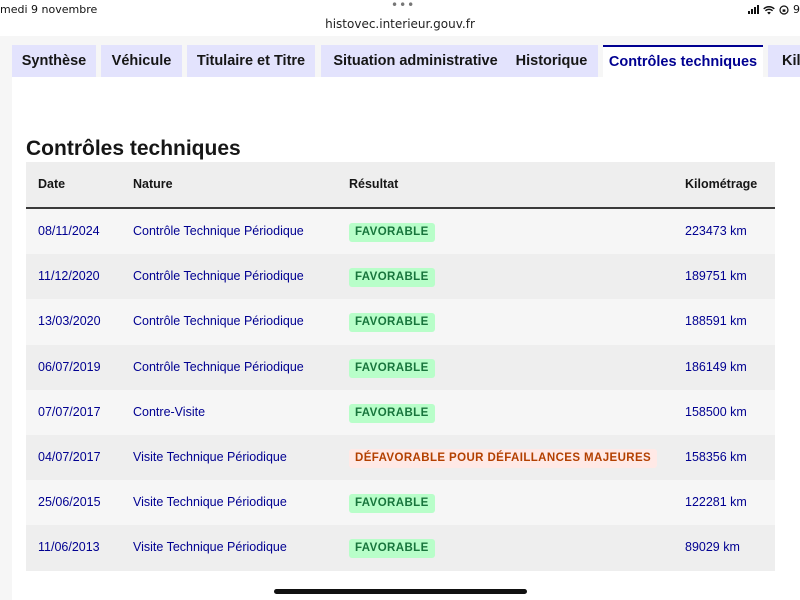 This screenshot has height=600, width=800. Describe the element at coordinates (374, 184) in the screenshot. I see `header-result: Résultat` at that location.